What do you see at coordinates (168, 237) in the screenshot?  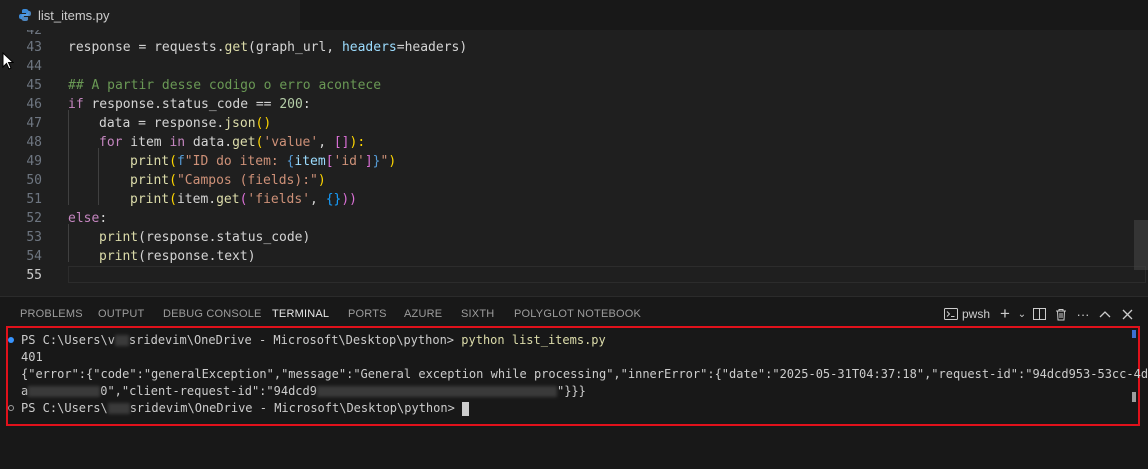 I see `code-line: 53 print(response.status_code)` at bounding box center [168, 237].